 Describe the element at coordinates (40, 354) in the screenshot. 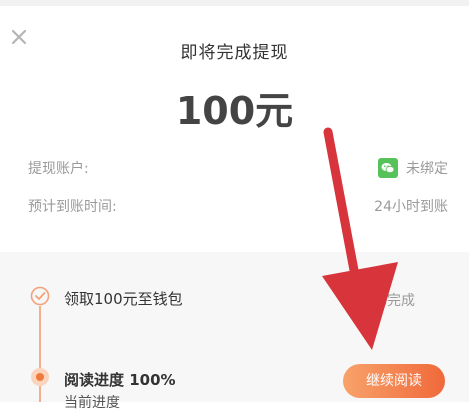

I see `step-line` at that location.